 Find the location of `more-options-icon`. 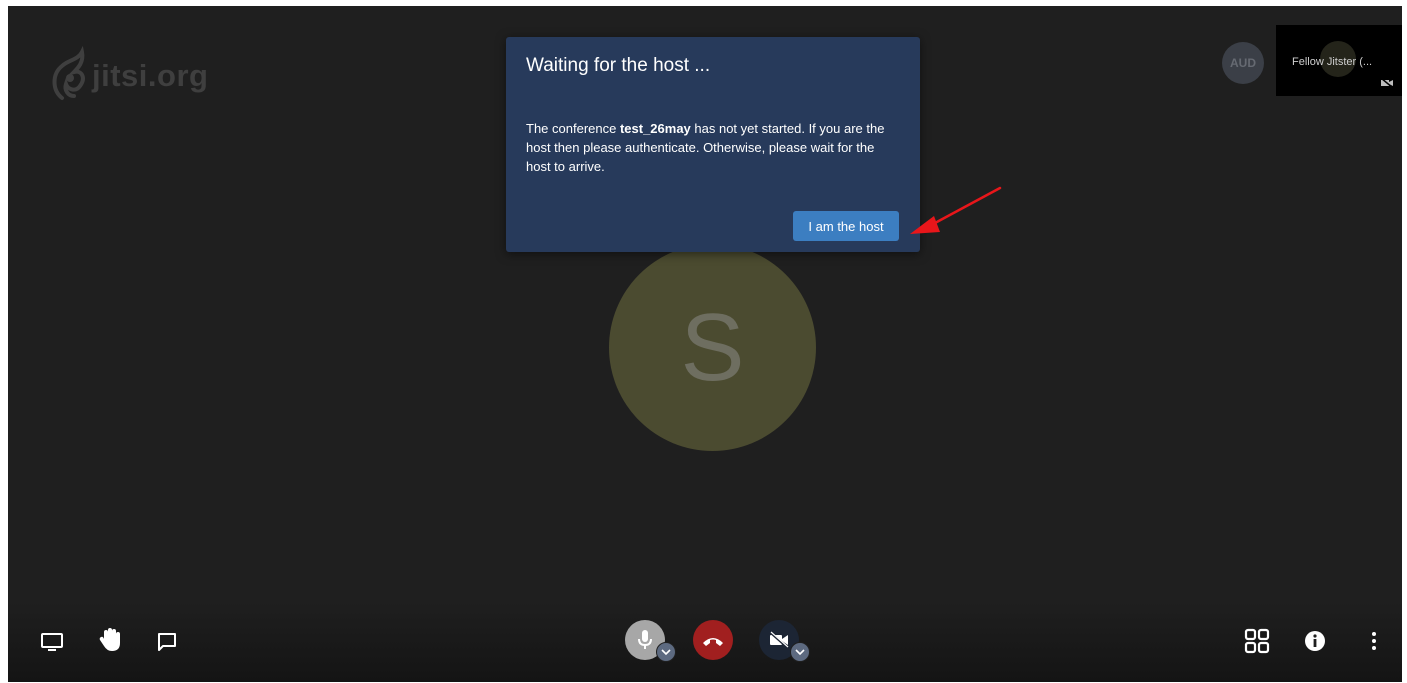

more-options-icon is located at coordinates (1374, 641).